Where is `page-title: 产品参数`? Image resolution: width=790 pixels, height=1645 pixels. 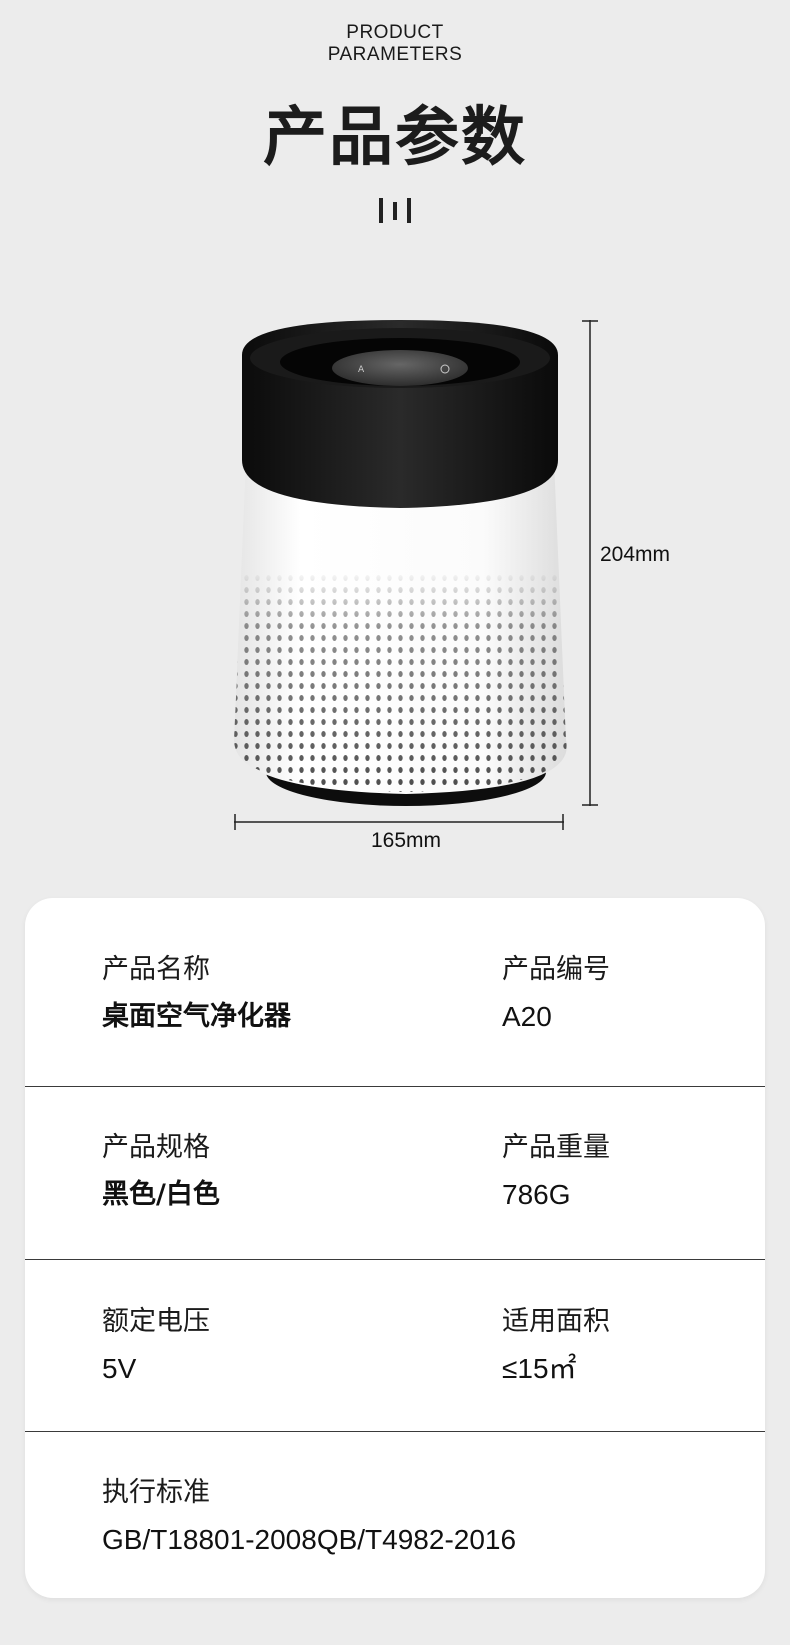
page-title: 产品参数 is located at coordinates (395, 138).